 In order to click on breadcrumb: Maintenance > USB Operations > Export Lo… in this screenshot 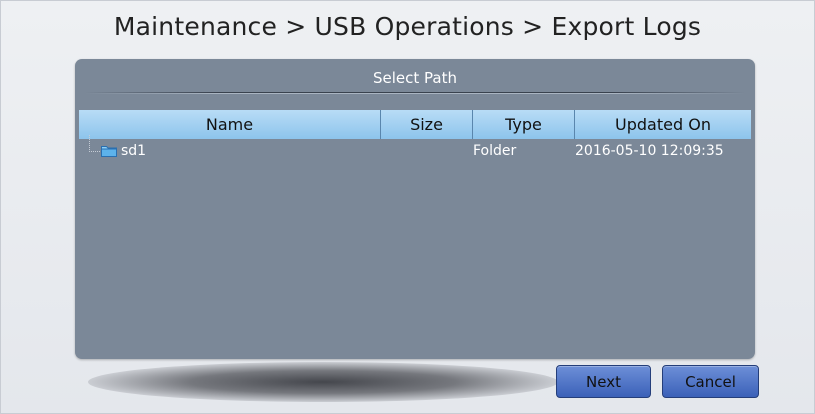, I will do `click(407, 26)`.